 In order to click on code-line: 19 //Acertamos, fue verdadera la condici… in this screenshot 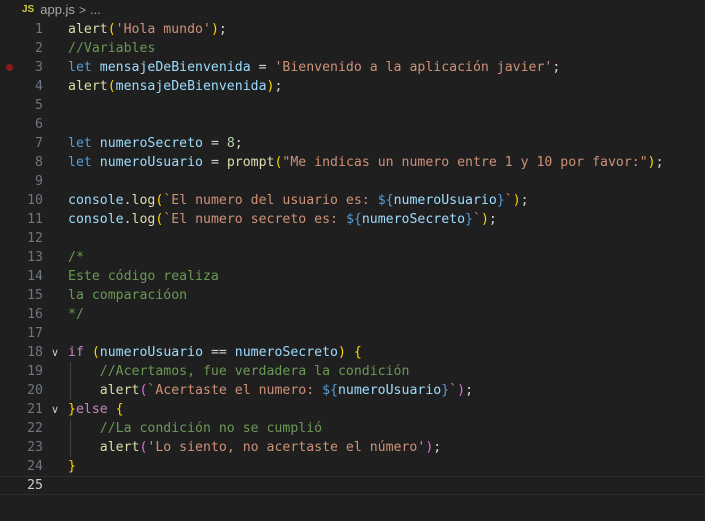, I will do `click(352, 371)`.